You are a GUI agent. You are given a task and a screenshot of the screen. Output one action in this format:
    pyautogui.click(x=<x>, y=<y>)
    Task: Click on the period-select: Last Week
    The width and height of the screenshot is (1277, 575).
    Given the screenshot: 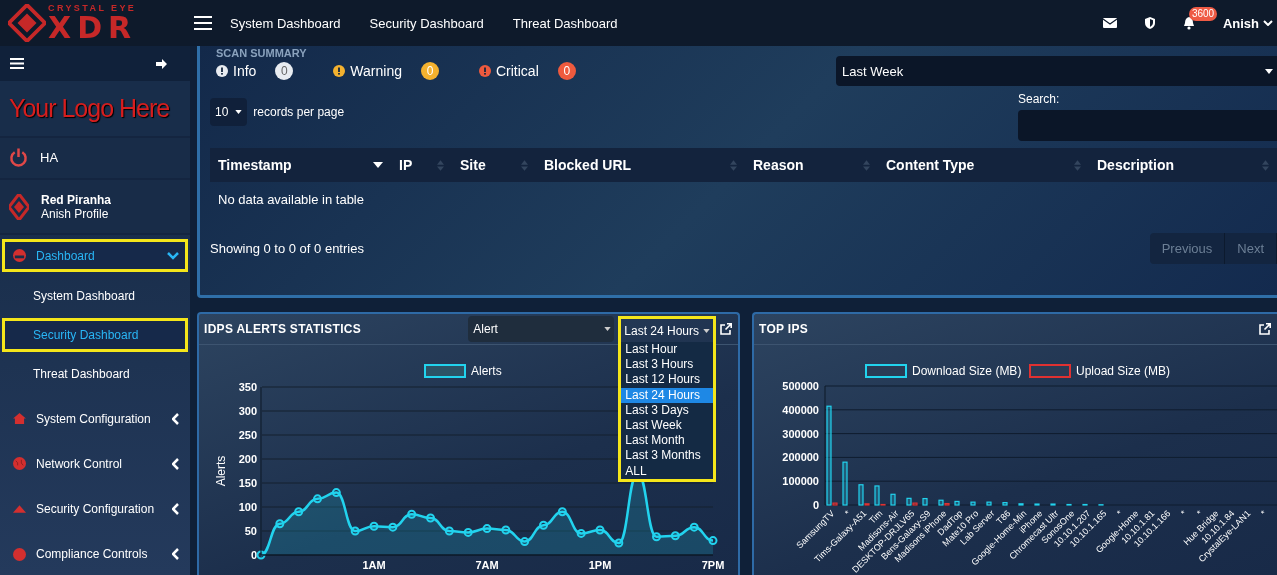 What is the action you would take?
    pyautogui.click(x=1056, y=71)
    